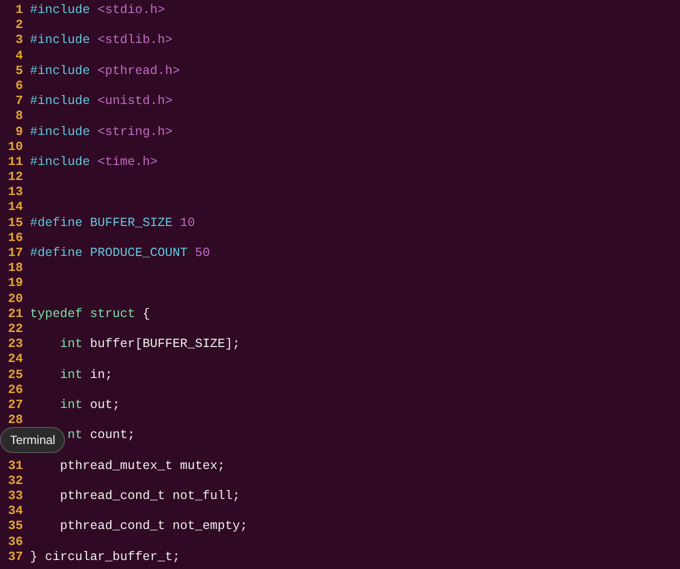  What do you see at coordinates (142, 466) in the screenshot?
I see `code-line: pthread_mutex_t mutex;` at bounding box center [142, 466].